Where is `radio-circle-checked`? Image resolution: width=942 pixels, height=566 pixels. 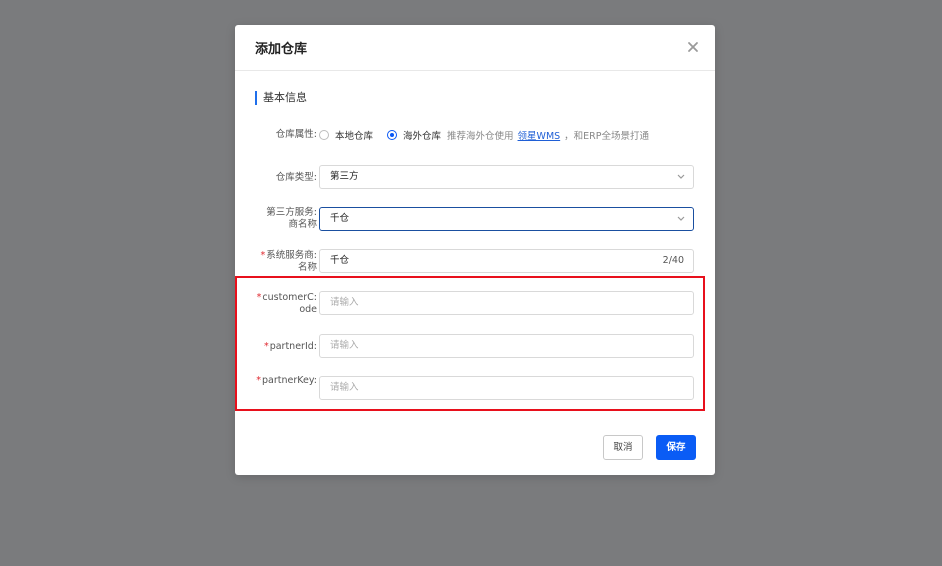 radio-circle-checked is located at coordinates (392, 135).